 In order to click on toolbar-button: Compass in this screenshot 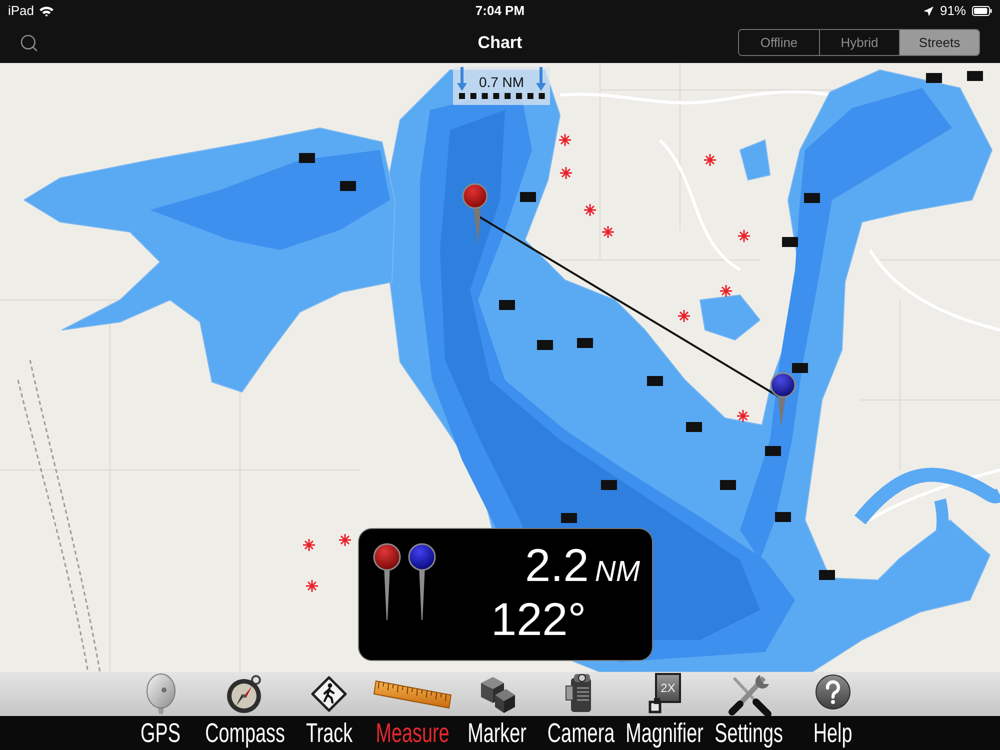, I will do `click(245, 711)`.